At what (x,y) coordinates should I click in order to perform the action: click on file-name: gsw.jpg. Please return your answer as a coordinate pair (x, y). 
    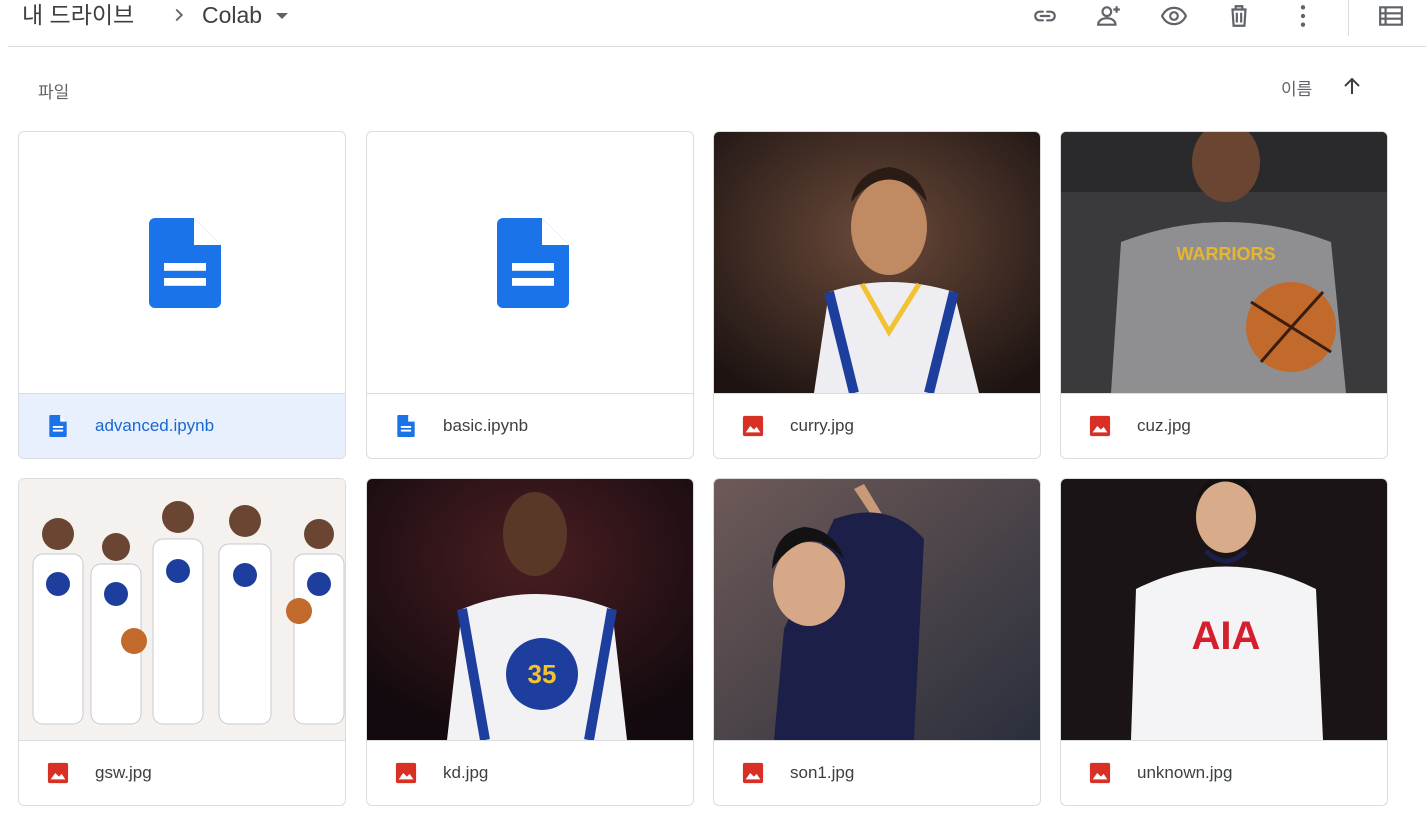
    Looking at the image, I should click on (123, 772).